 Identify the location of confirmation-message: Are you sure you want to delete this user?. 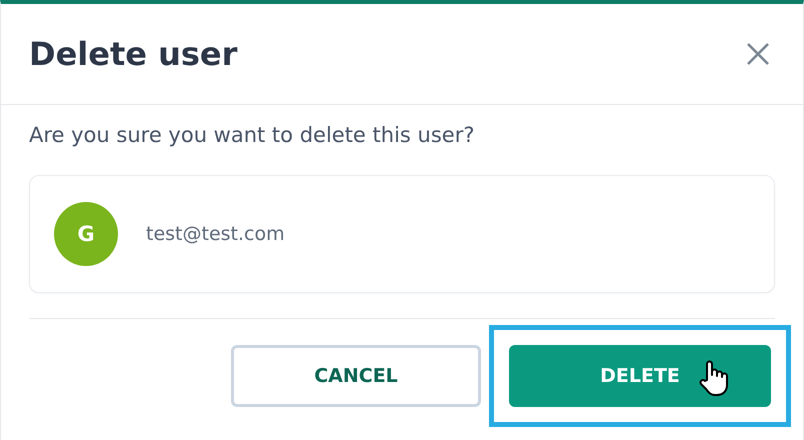
(252, 135).